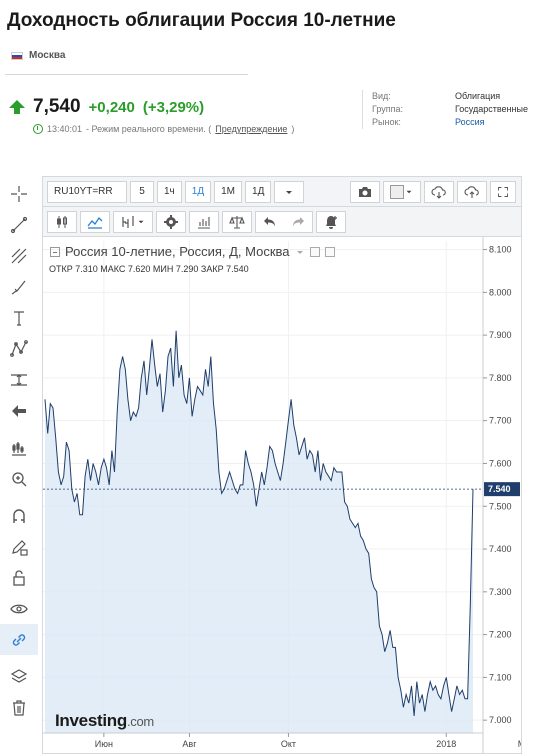 Image resolution: width=536 pixels, height=754 pixels. What do you see at coordinates (293, 129) in the screenshot?
I see `realtime-close: )` at bounding box center [293, 129].